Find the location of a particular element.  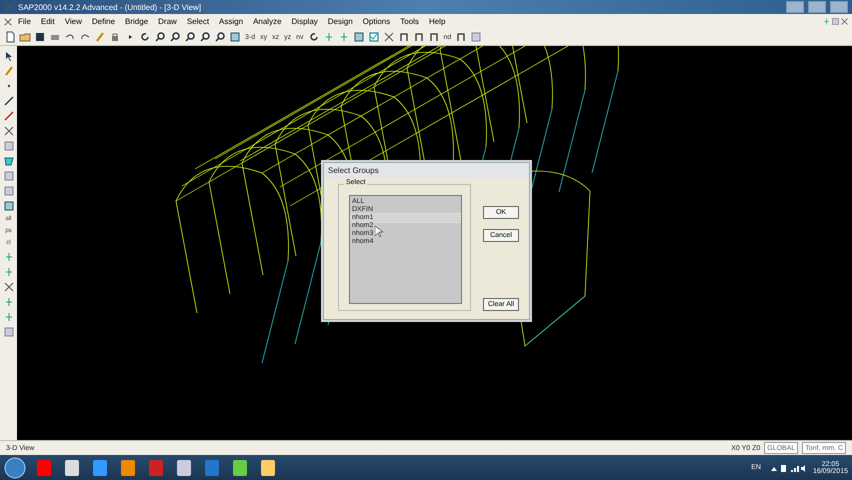

new-file-icon is located at coordinates (10, 37).